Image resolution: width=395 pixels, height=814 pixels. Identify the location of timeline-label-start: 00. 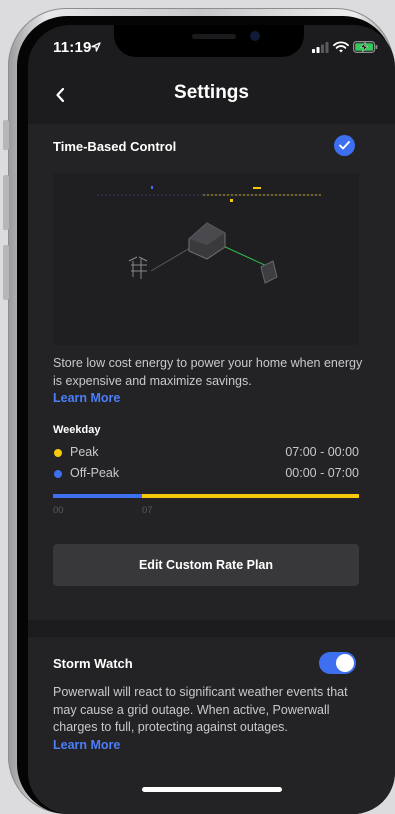
(58, 510).